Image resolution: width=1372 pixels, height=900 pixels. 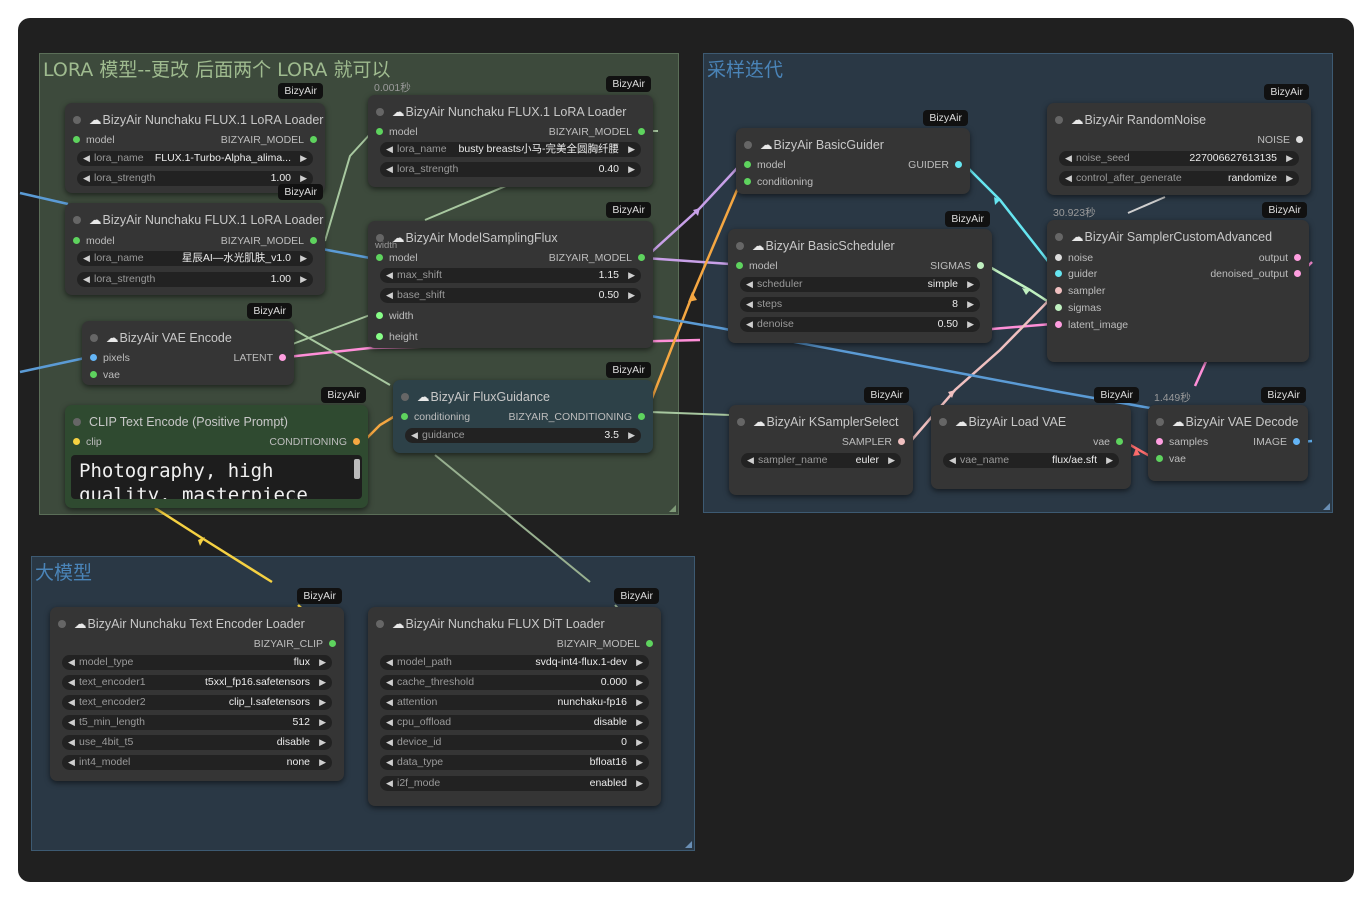 What do you see at coordinates (490, 624) in the screenshot?
I see `node-title: ☁BizyAir Nunchaku FLUX DiT Loader` at bounding box center [490, 624].